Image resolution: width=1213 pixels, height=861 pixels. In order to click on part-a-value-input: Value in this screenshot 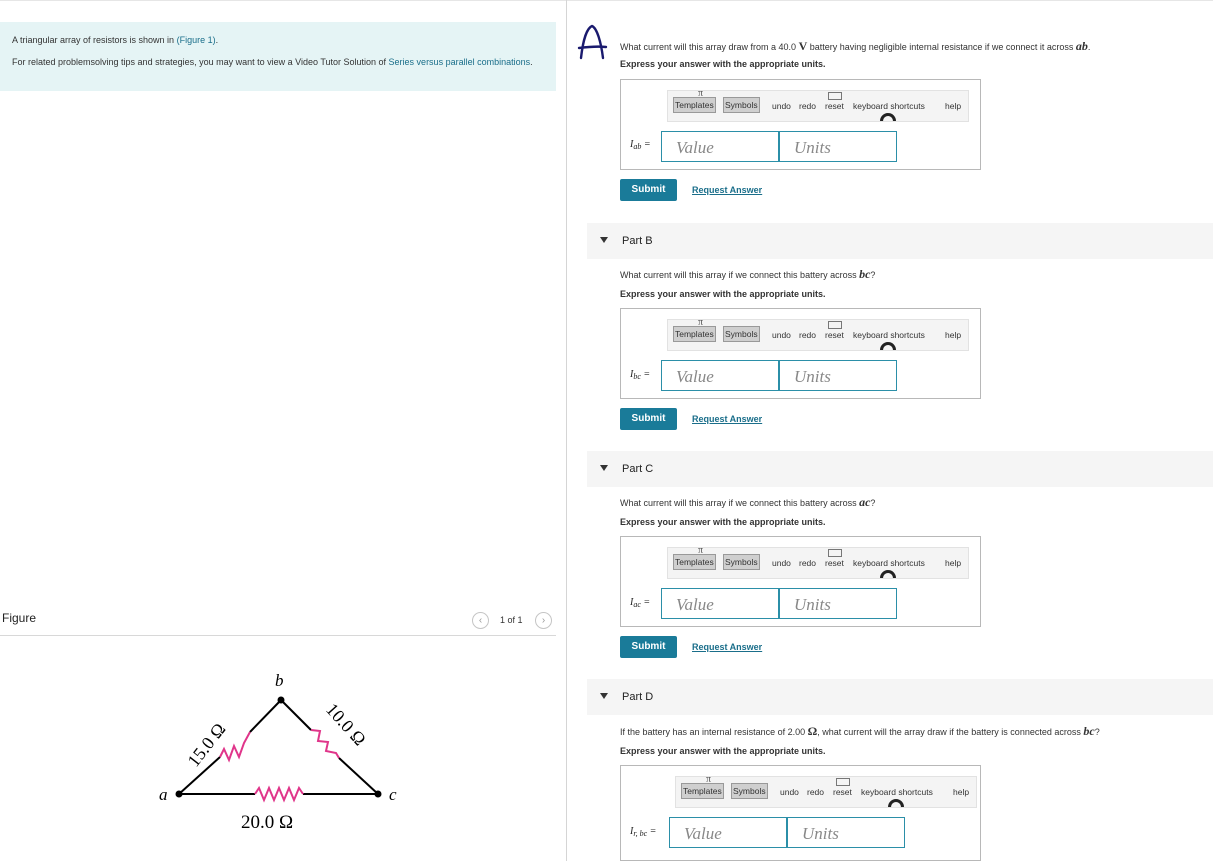, I will do `click(720, 146)`.